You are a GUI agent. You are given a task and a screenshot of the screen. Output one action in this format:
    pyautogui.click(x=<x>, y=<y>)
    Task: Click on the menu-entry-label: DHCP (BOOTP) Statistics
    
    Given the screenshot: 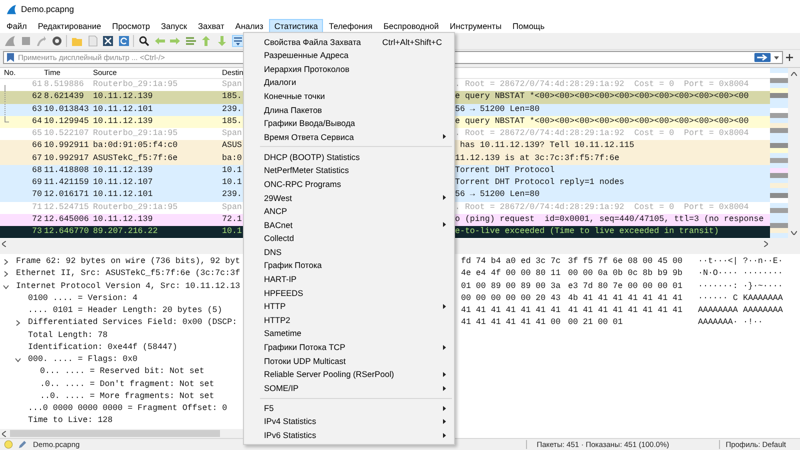 What is the action you would take?
    pyautogui.click(x=312, y=157)
    